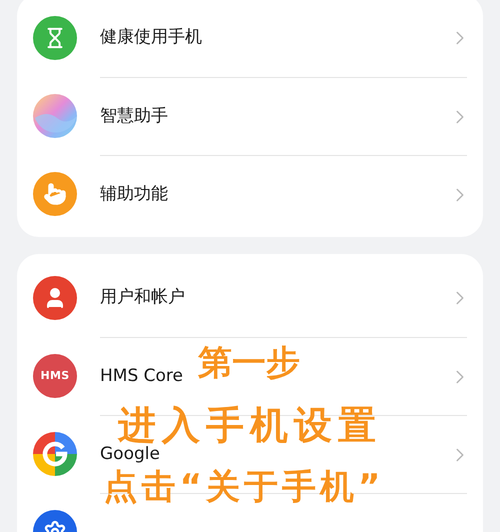 The image size is (500, 532). What do you see at coordinates (130, 455) in the screenshot?
I see `item-label: Google` at bounding box center [130, 455].